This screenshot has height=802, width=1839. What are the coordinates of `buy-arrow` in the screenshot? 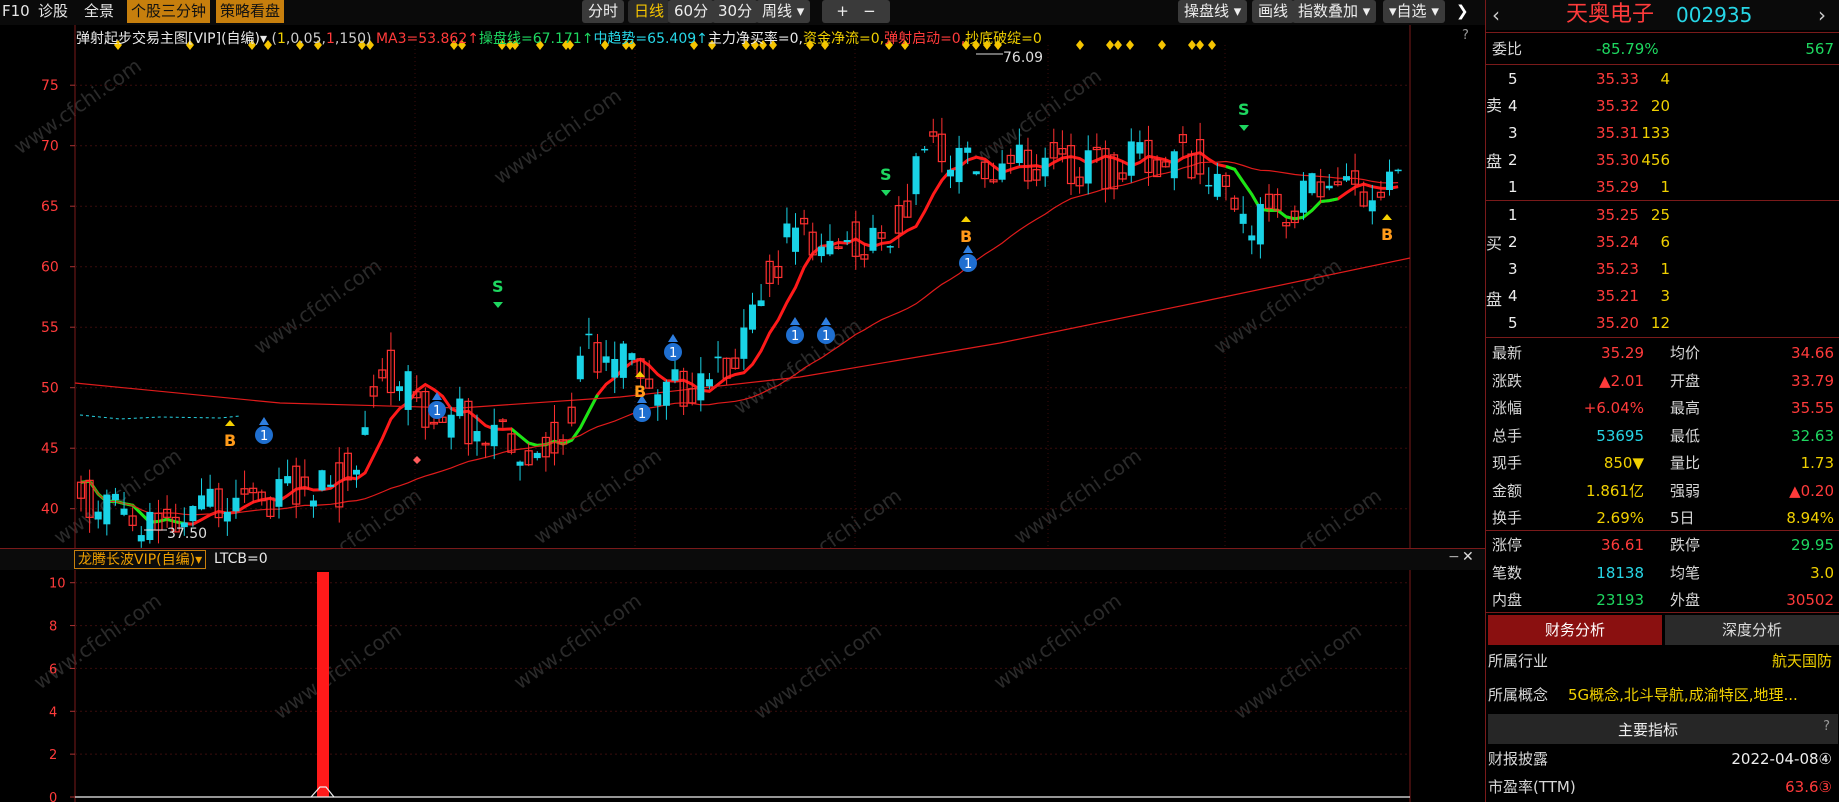 It's located at (230, 423).